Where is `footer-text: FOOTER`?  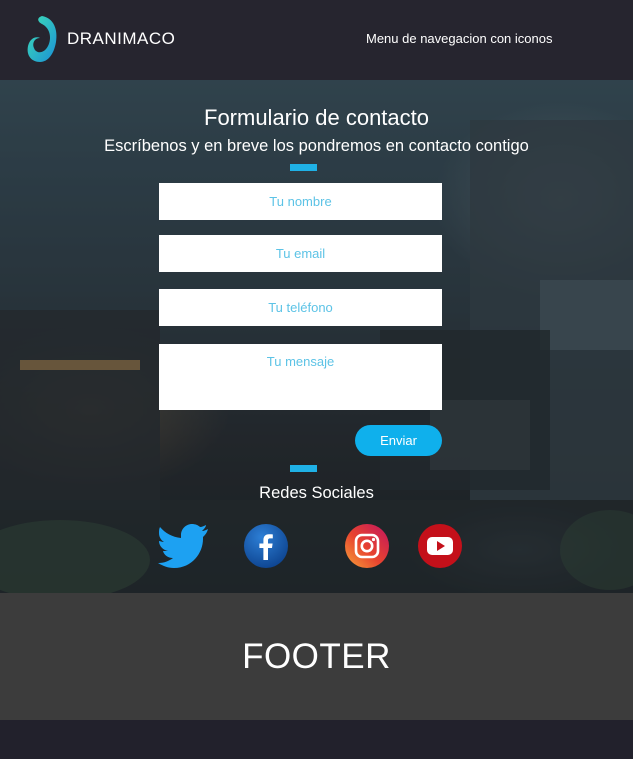
footer-text: FOOTER is located at coordinates (316, 656).